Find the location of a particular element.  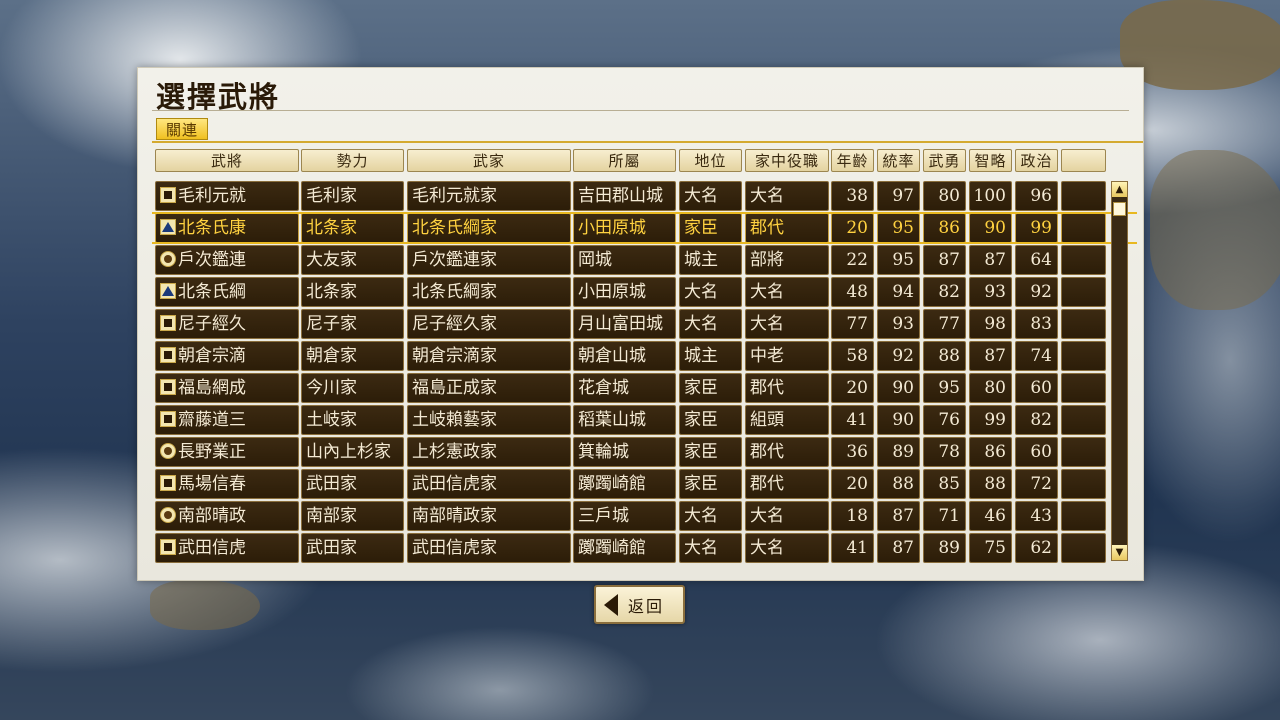

scroll-thumb is located at coordinates (1119, 209).